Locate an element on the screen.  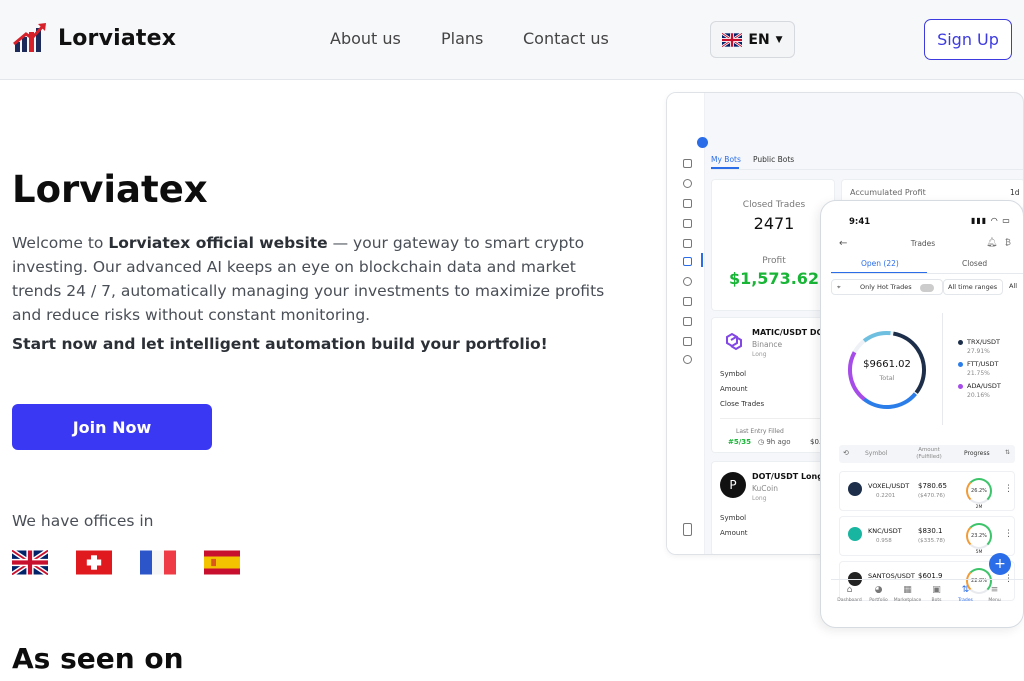
closed-trades-label: Closed Trades is located at coordinates (774, 205).